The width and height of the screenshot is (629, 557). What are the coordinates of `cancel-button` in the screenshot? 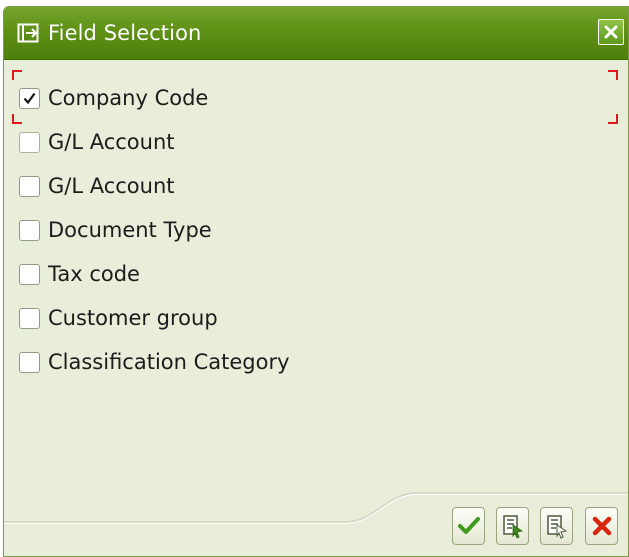 It's located at (601, 526).